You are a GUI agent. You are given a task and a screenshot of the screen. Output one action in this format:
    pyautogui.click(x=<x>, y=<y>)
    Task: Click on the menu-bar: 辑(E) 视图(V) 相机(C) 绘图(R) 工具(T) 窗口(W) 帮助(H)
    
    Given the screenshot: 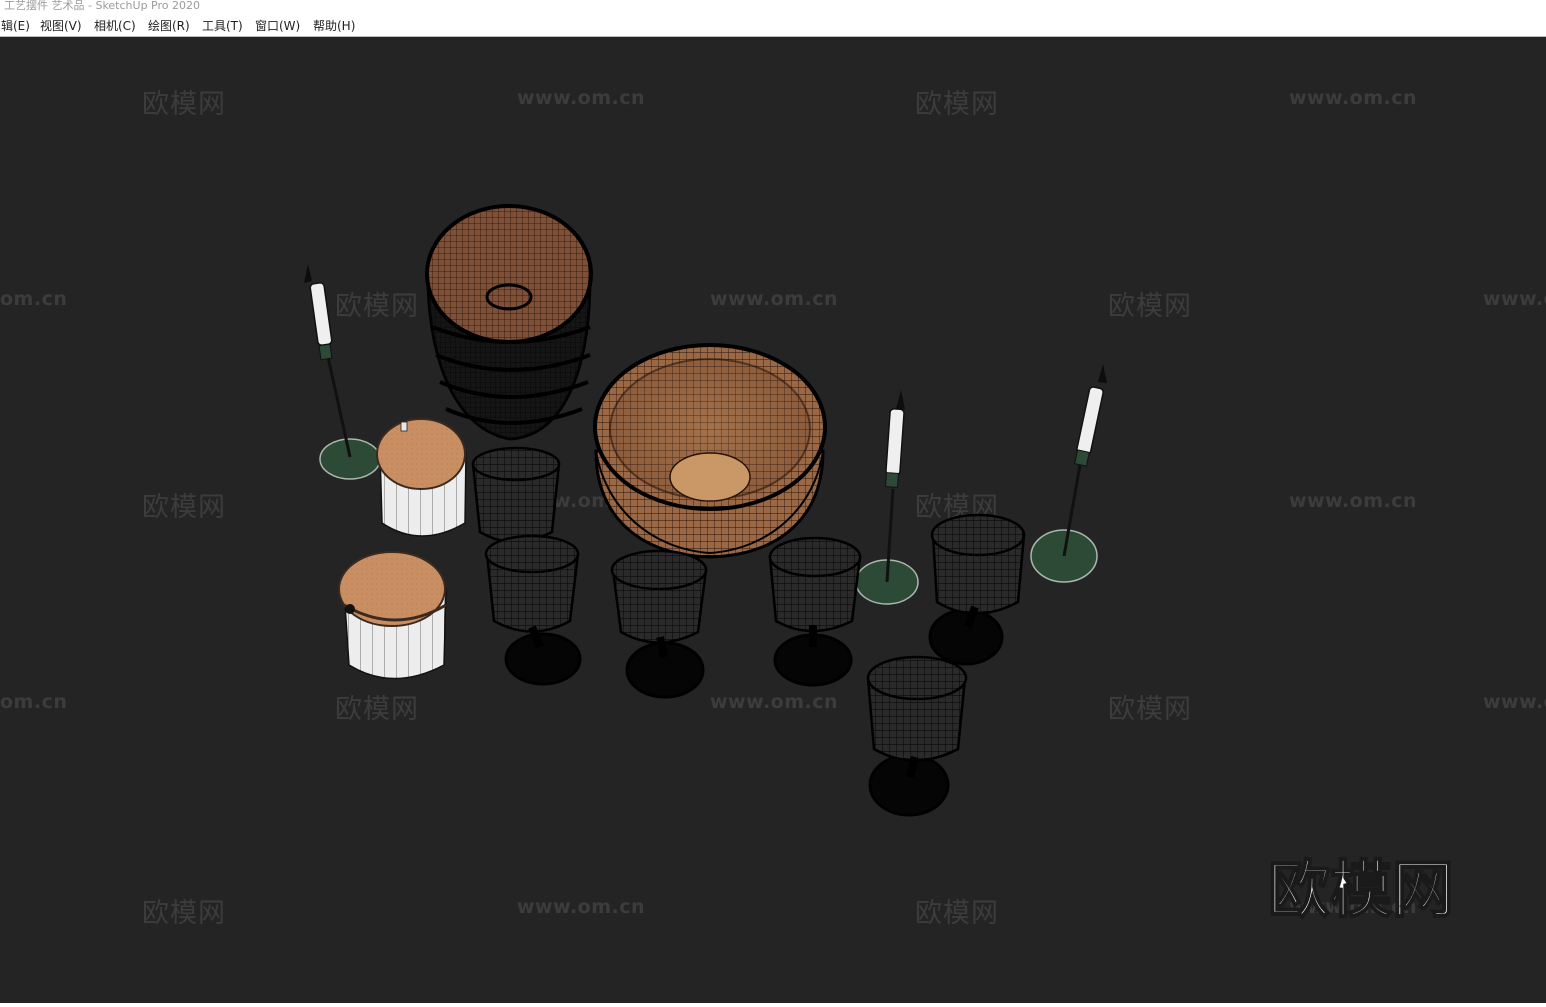 What is the action you would take?
    pyautogui.click(x=773, y=25)
    